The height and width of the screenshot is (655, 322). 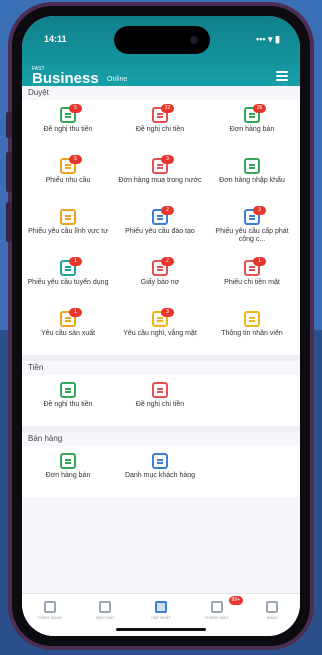 What do you see at coordinates (268, 39) in the screenshot?
I see `status-icons: ••• ▾ ▮` at bounding box center [268, 39].